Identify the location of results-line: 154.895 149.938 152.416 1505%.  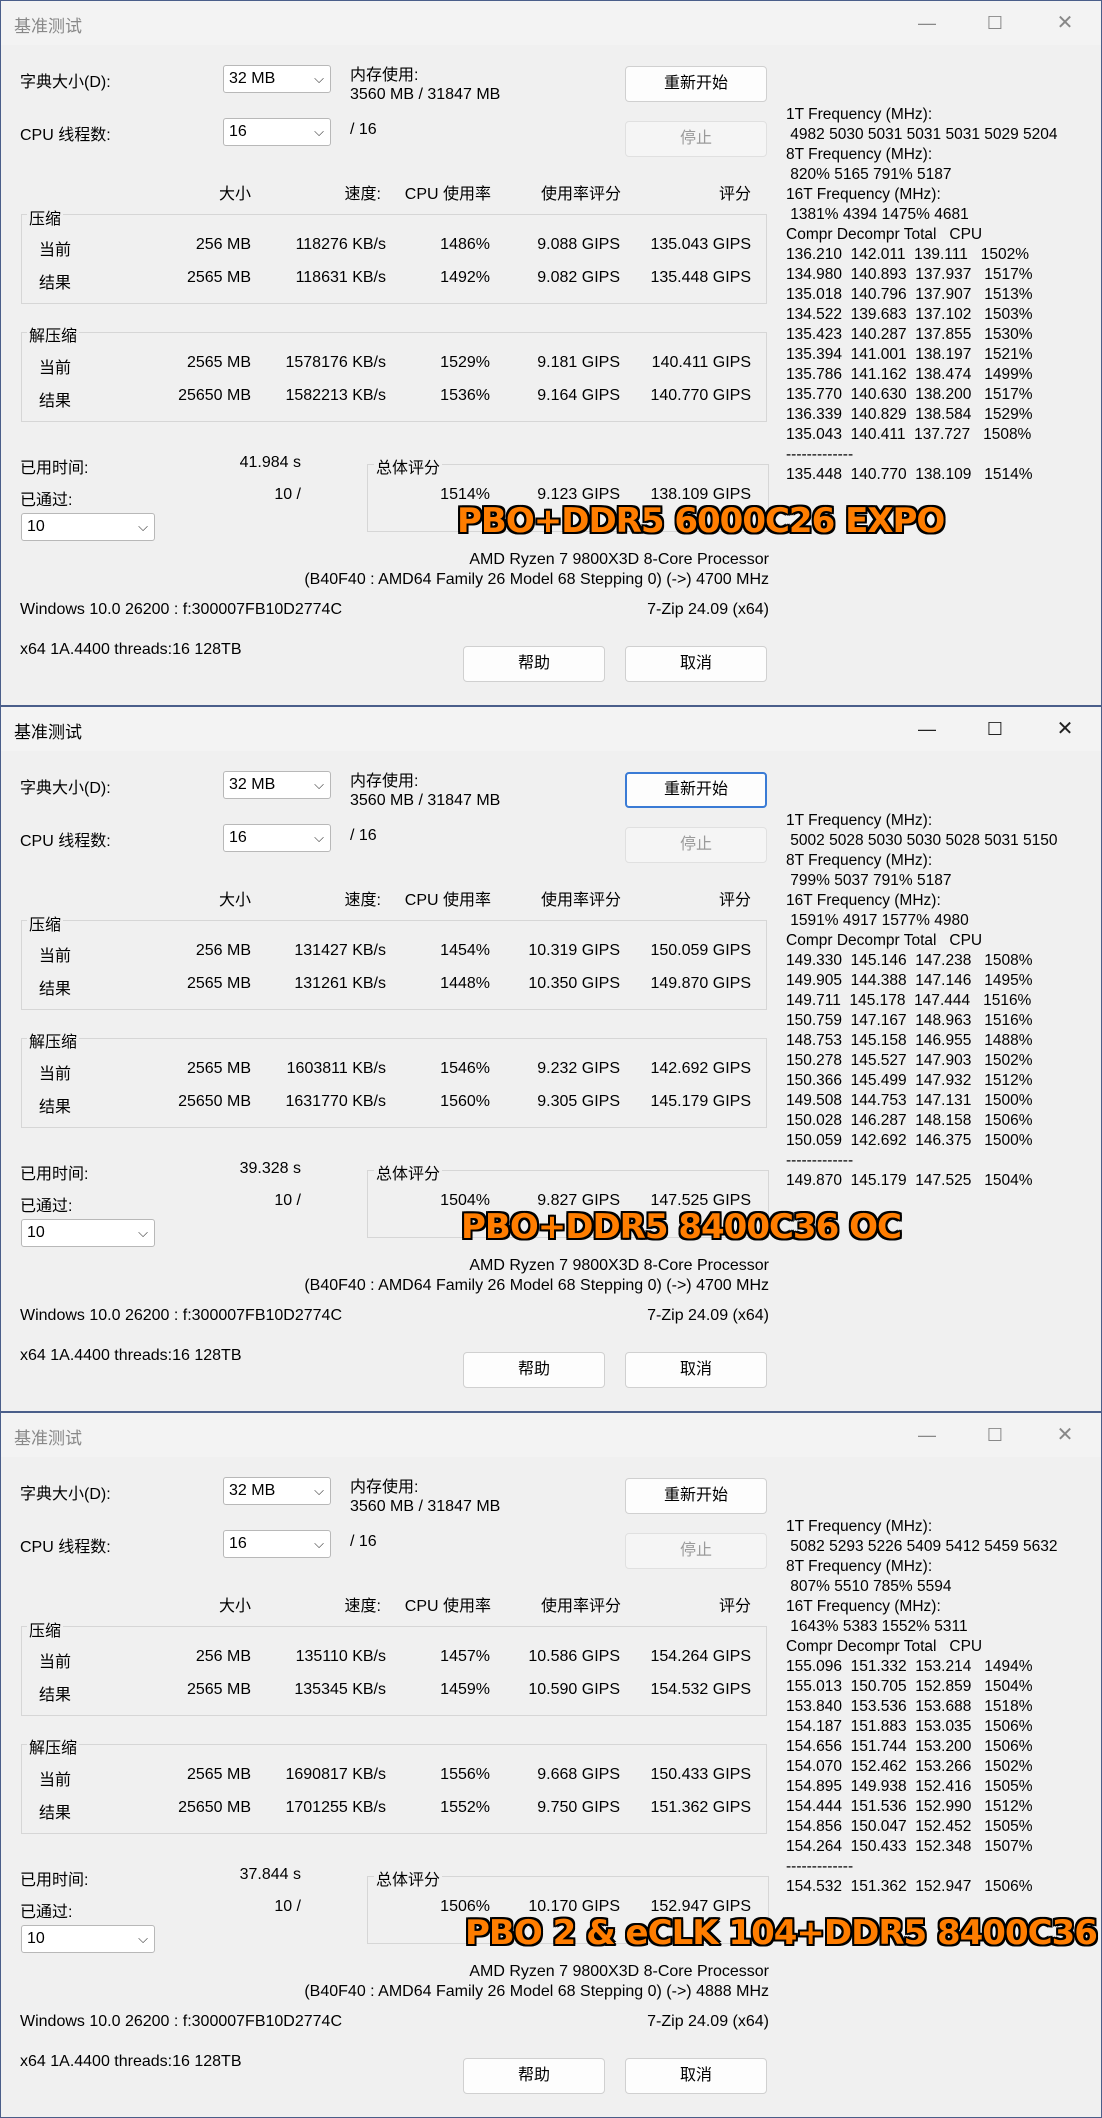
(909, 1786).